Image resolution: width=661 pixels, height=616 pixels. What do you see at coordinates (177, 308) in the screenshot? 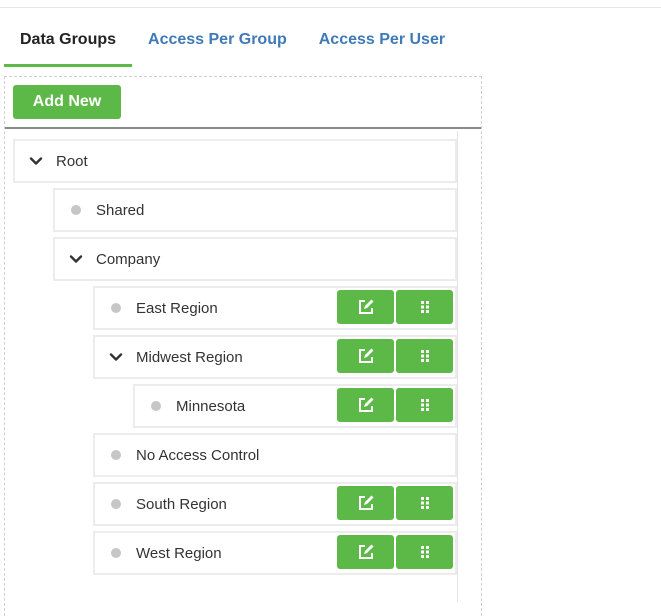
I see `tree-node-label: East Region` at bounding box center [177, 308].